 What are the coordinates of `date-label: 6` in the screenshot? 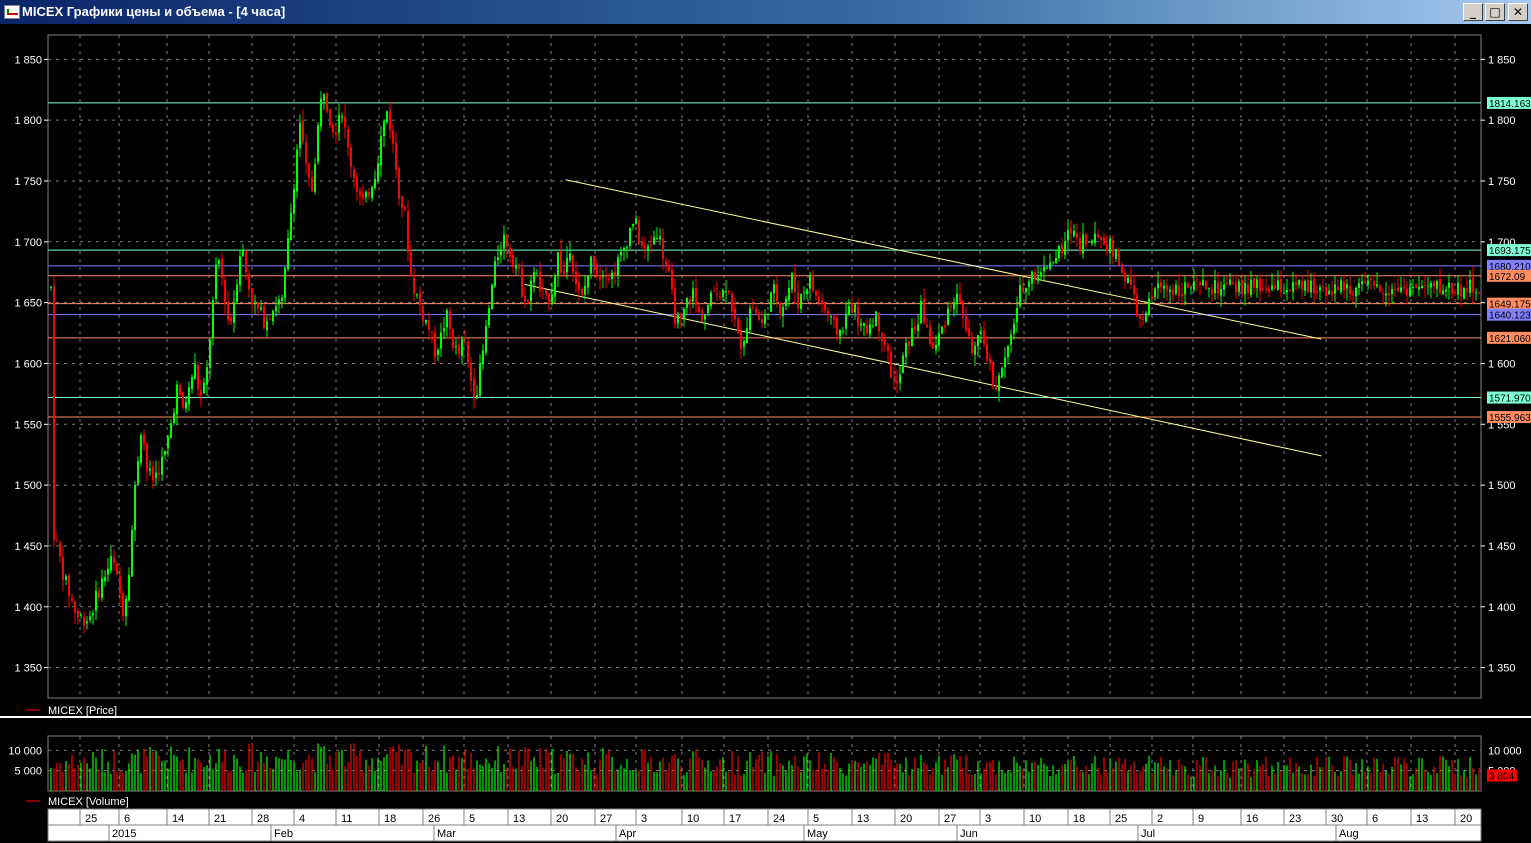 It's located at (1375, 819).